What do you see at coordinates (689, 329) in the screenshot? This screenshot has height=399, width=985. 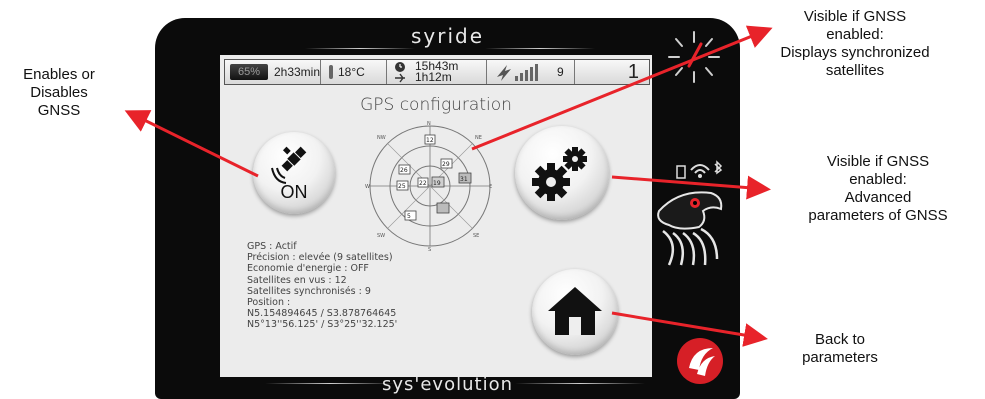 I see `arrow-back` at bounding box center [689, 329].